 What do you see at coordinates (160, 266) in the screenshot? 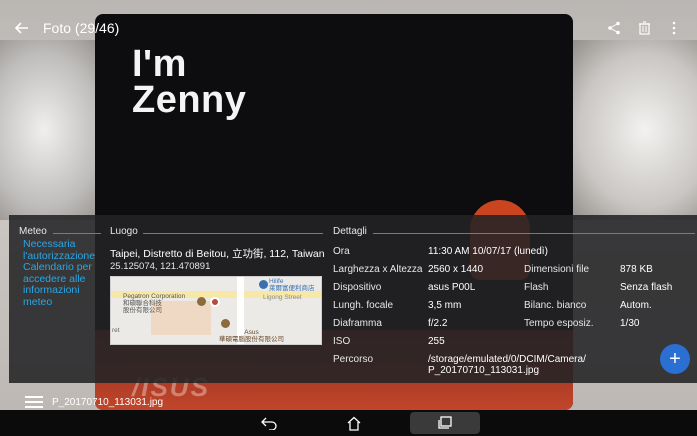
I see `location-coordinates: 25.125074, 121.470891` at bounding box center [160, 266].